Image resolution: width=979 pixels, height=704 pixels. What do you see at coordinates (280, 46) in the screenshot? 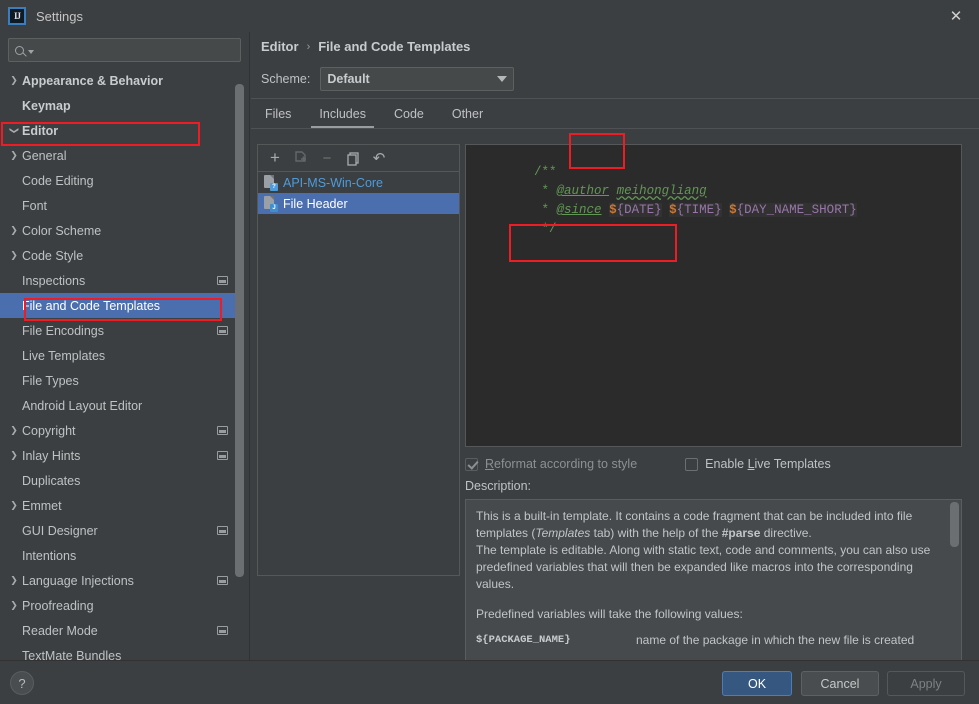
I see `breadcrumb-parent: Editor` at bounding box center [280, 46].